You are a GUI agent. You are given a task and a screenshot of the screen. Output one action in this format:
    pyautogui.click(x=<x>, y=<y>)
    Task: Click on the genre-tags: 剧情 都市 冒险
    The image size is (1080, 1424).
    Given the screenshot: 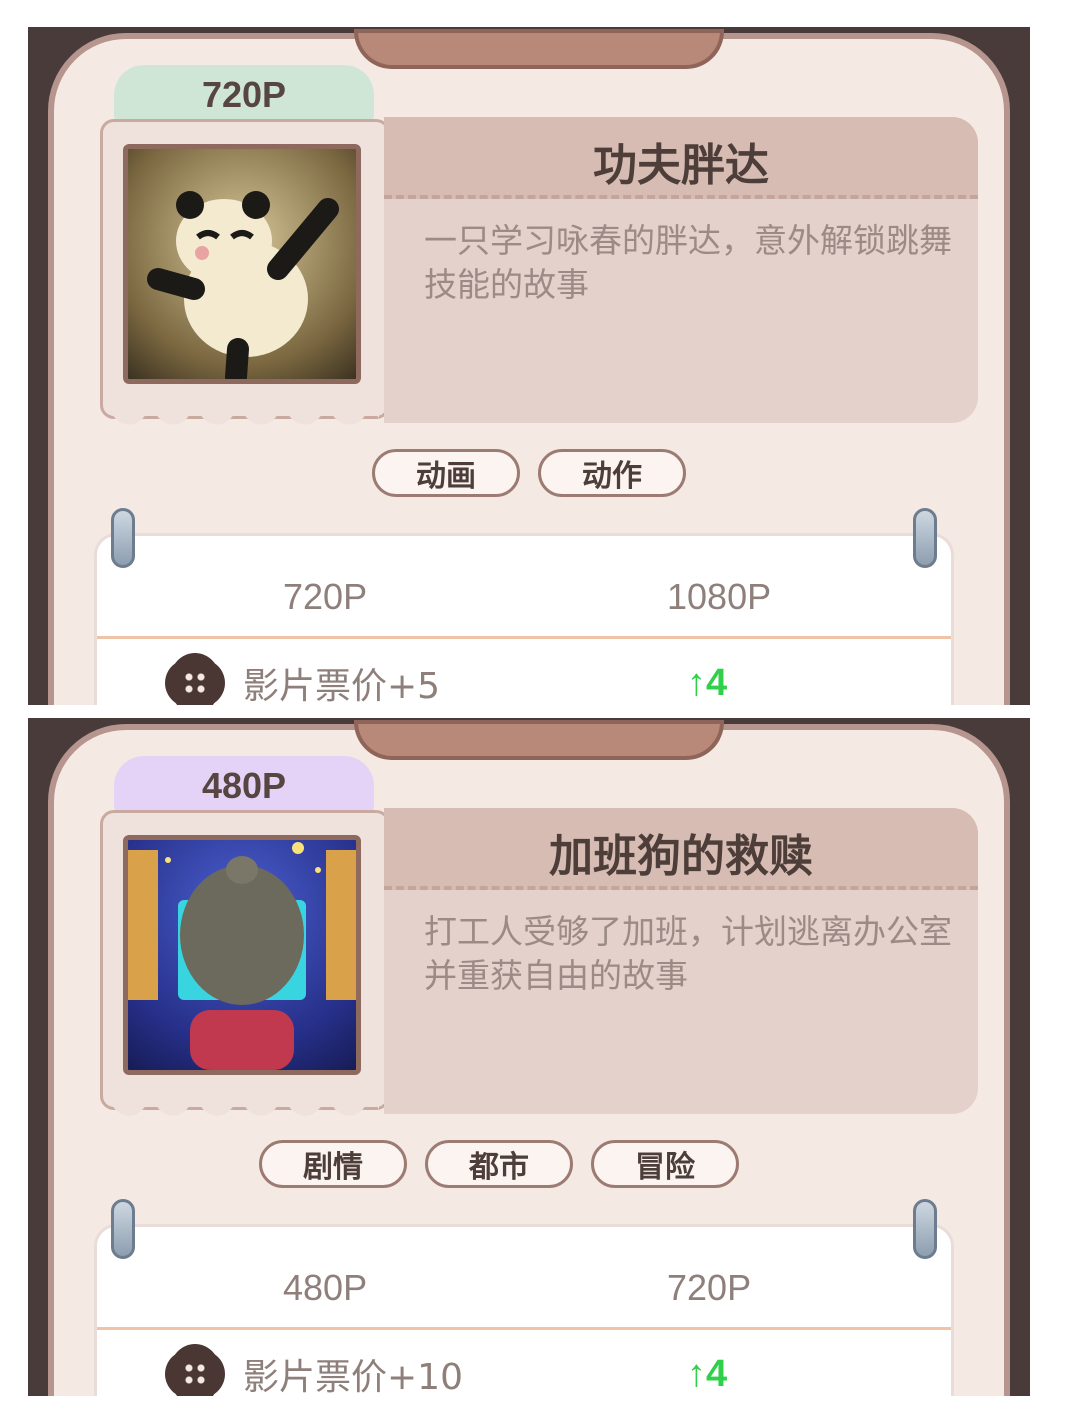 What is the action you would take?
    pyautogui.click(x=501, y=1164)
    